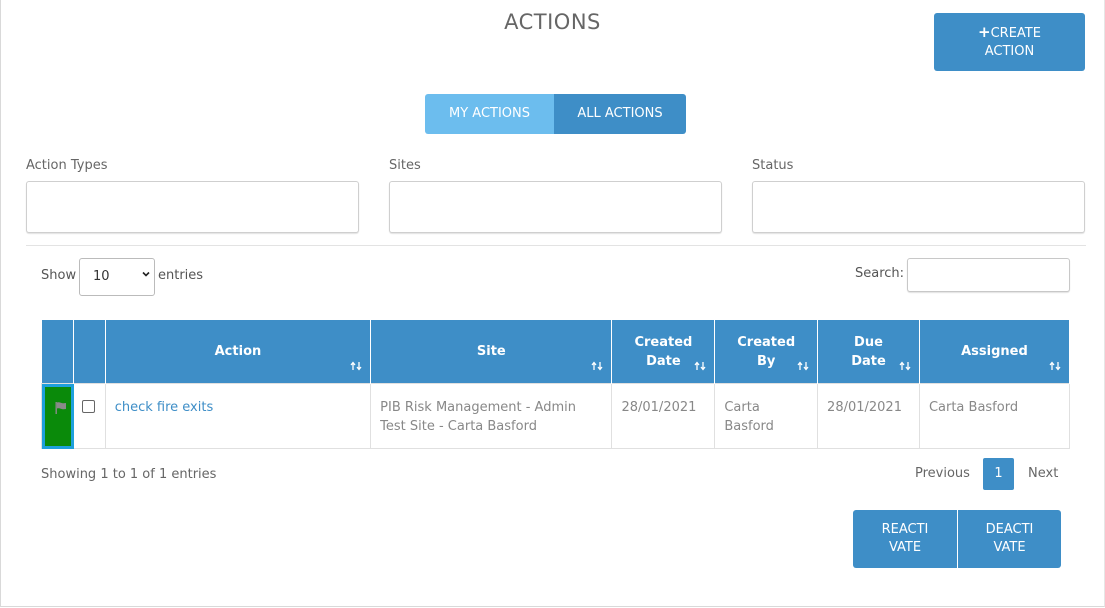 The width and height of the screenshot is (1105, 608). I want to click on flag-column-header, so click(58, 352).